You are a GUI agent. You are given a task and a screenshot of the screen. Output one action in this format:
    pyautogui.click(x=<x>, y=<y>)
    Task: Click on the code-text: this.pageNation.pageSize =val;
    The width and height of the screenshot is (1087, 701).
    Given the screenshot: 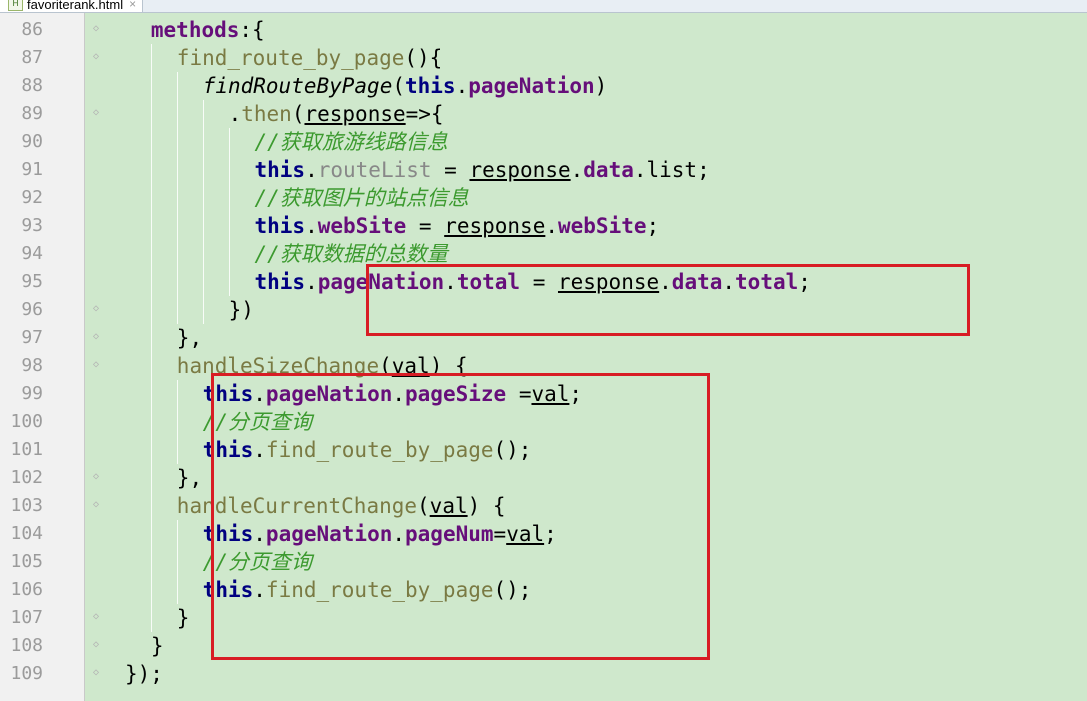 What is the action you would take?
    pyautogui.click(x=392, y=394)
    